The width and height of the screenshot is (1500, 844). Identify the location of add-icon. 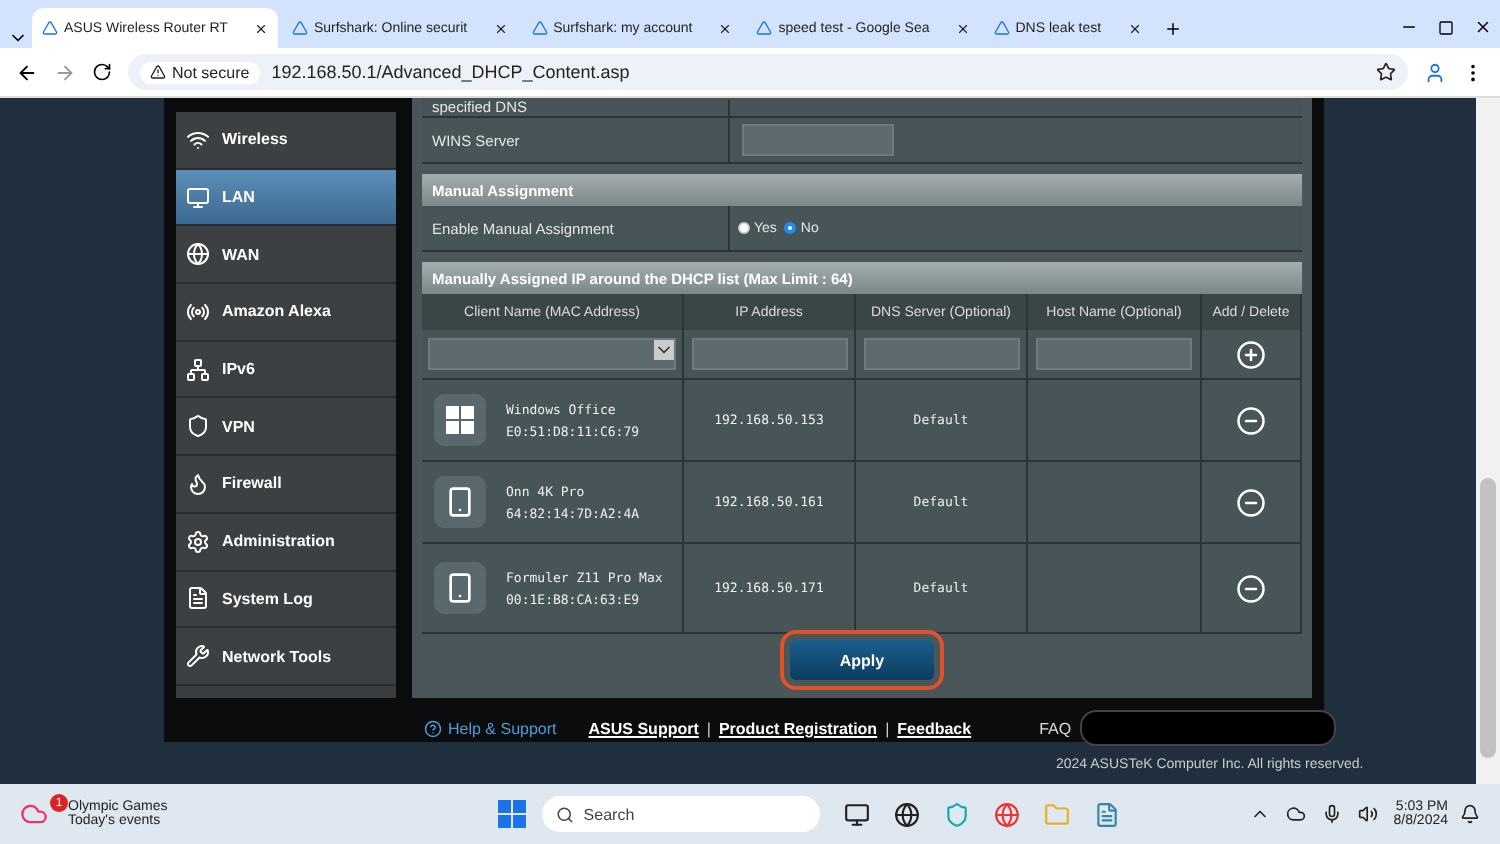
(1251, 354).